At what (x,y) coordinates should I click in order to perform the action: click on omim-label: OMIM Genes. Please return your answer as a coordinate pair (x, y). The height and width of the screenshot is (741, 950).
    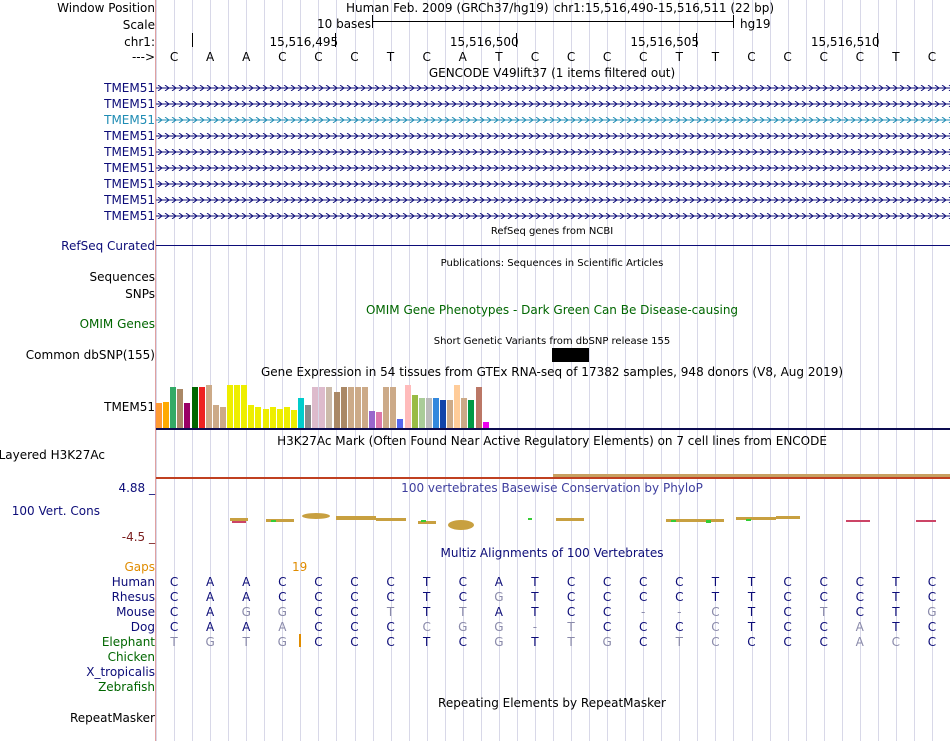
    Looking at the image, I should click on (117, 324).